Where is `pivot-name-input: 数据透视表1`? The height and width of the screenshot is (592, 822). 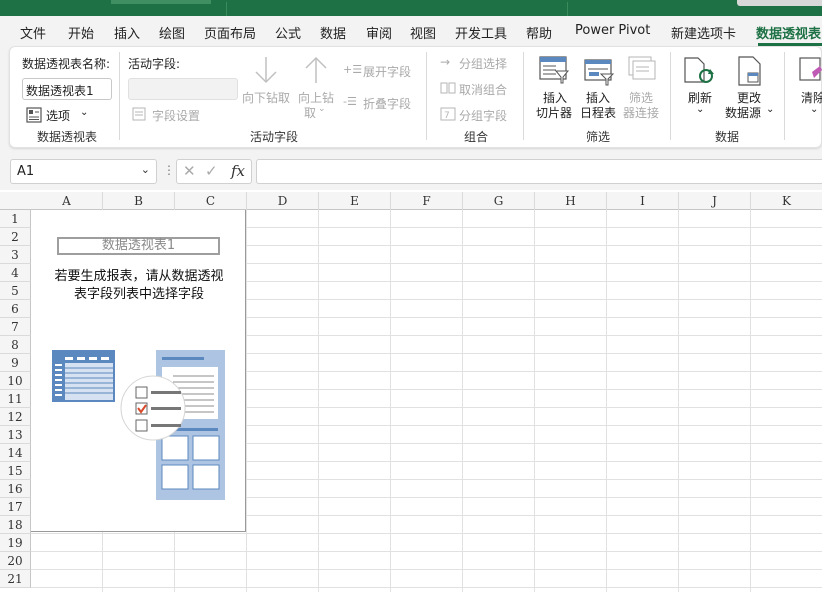
pivot-name-input: 数据透视表1 is located at coordinates (67, 89).